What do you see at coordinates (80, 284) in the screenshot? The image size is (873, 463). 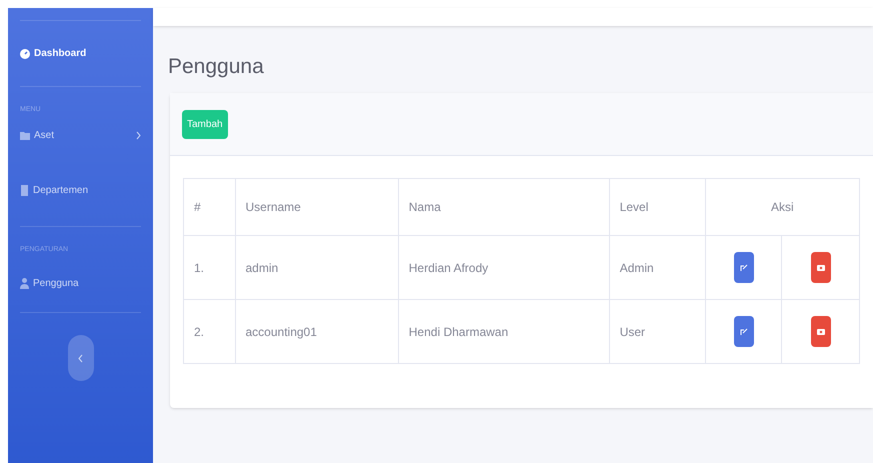 I see `sidebar-item: Pengguna` at bounding box center [80, 284].